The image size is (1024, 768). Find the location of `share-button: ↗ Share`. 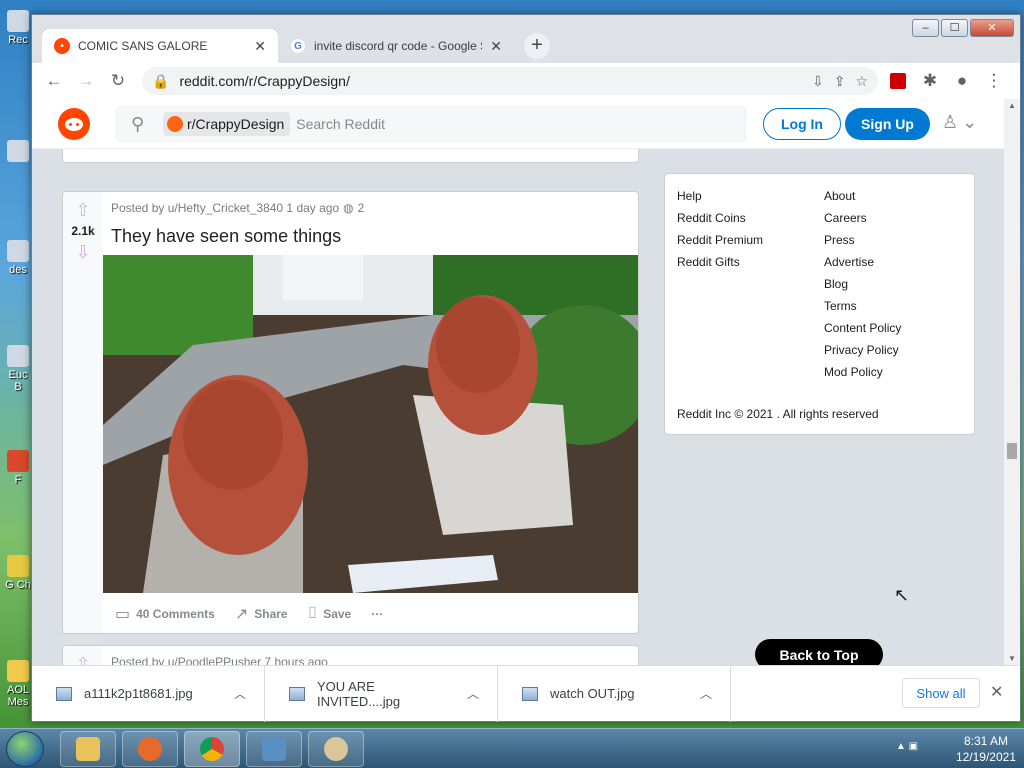

share-button: ↗ Share is located at coordinates (261, 614).